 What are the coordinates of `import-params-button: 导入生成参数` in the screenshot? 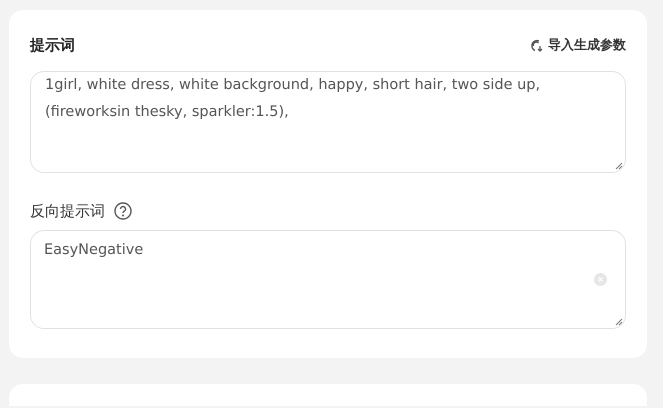 It's located at (577, 45).